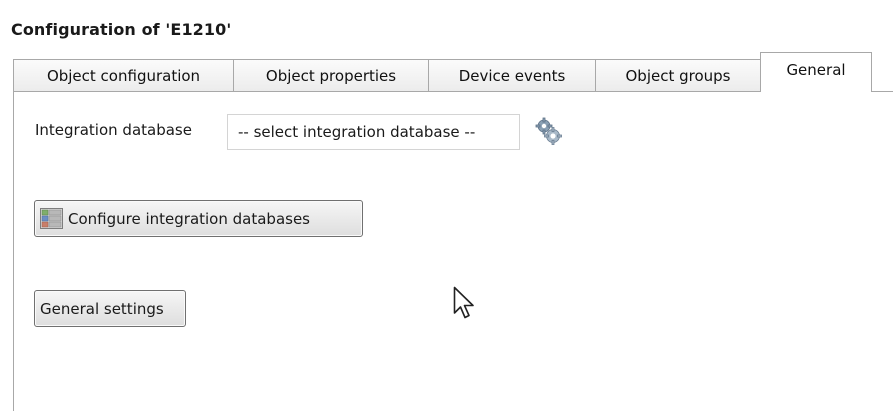 The width and height of the screenshot is (893, 411). What do you see at coordinates (123, 75) in the screenshot?
I see `tab-object-configuration: Object configuration` at bounding box center [123, 75].